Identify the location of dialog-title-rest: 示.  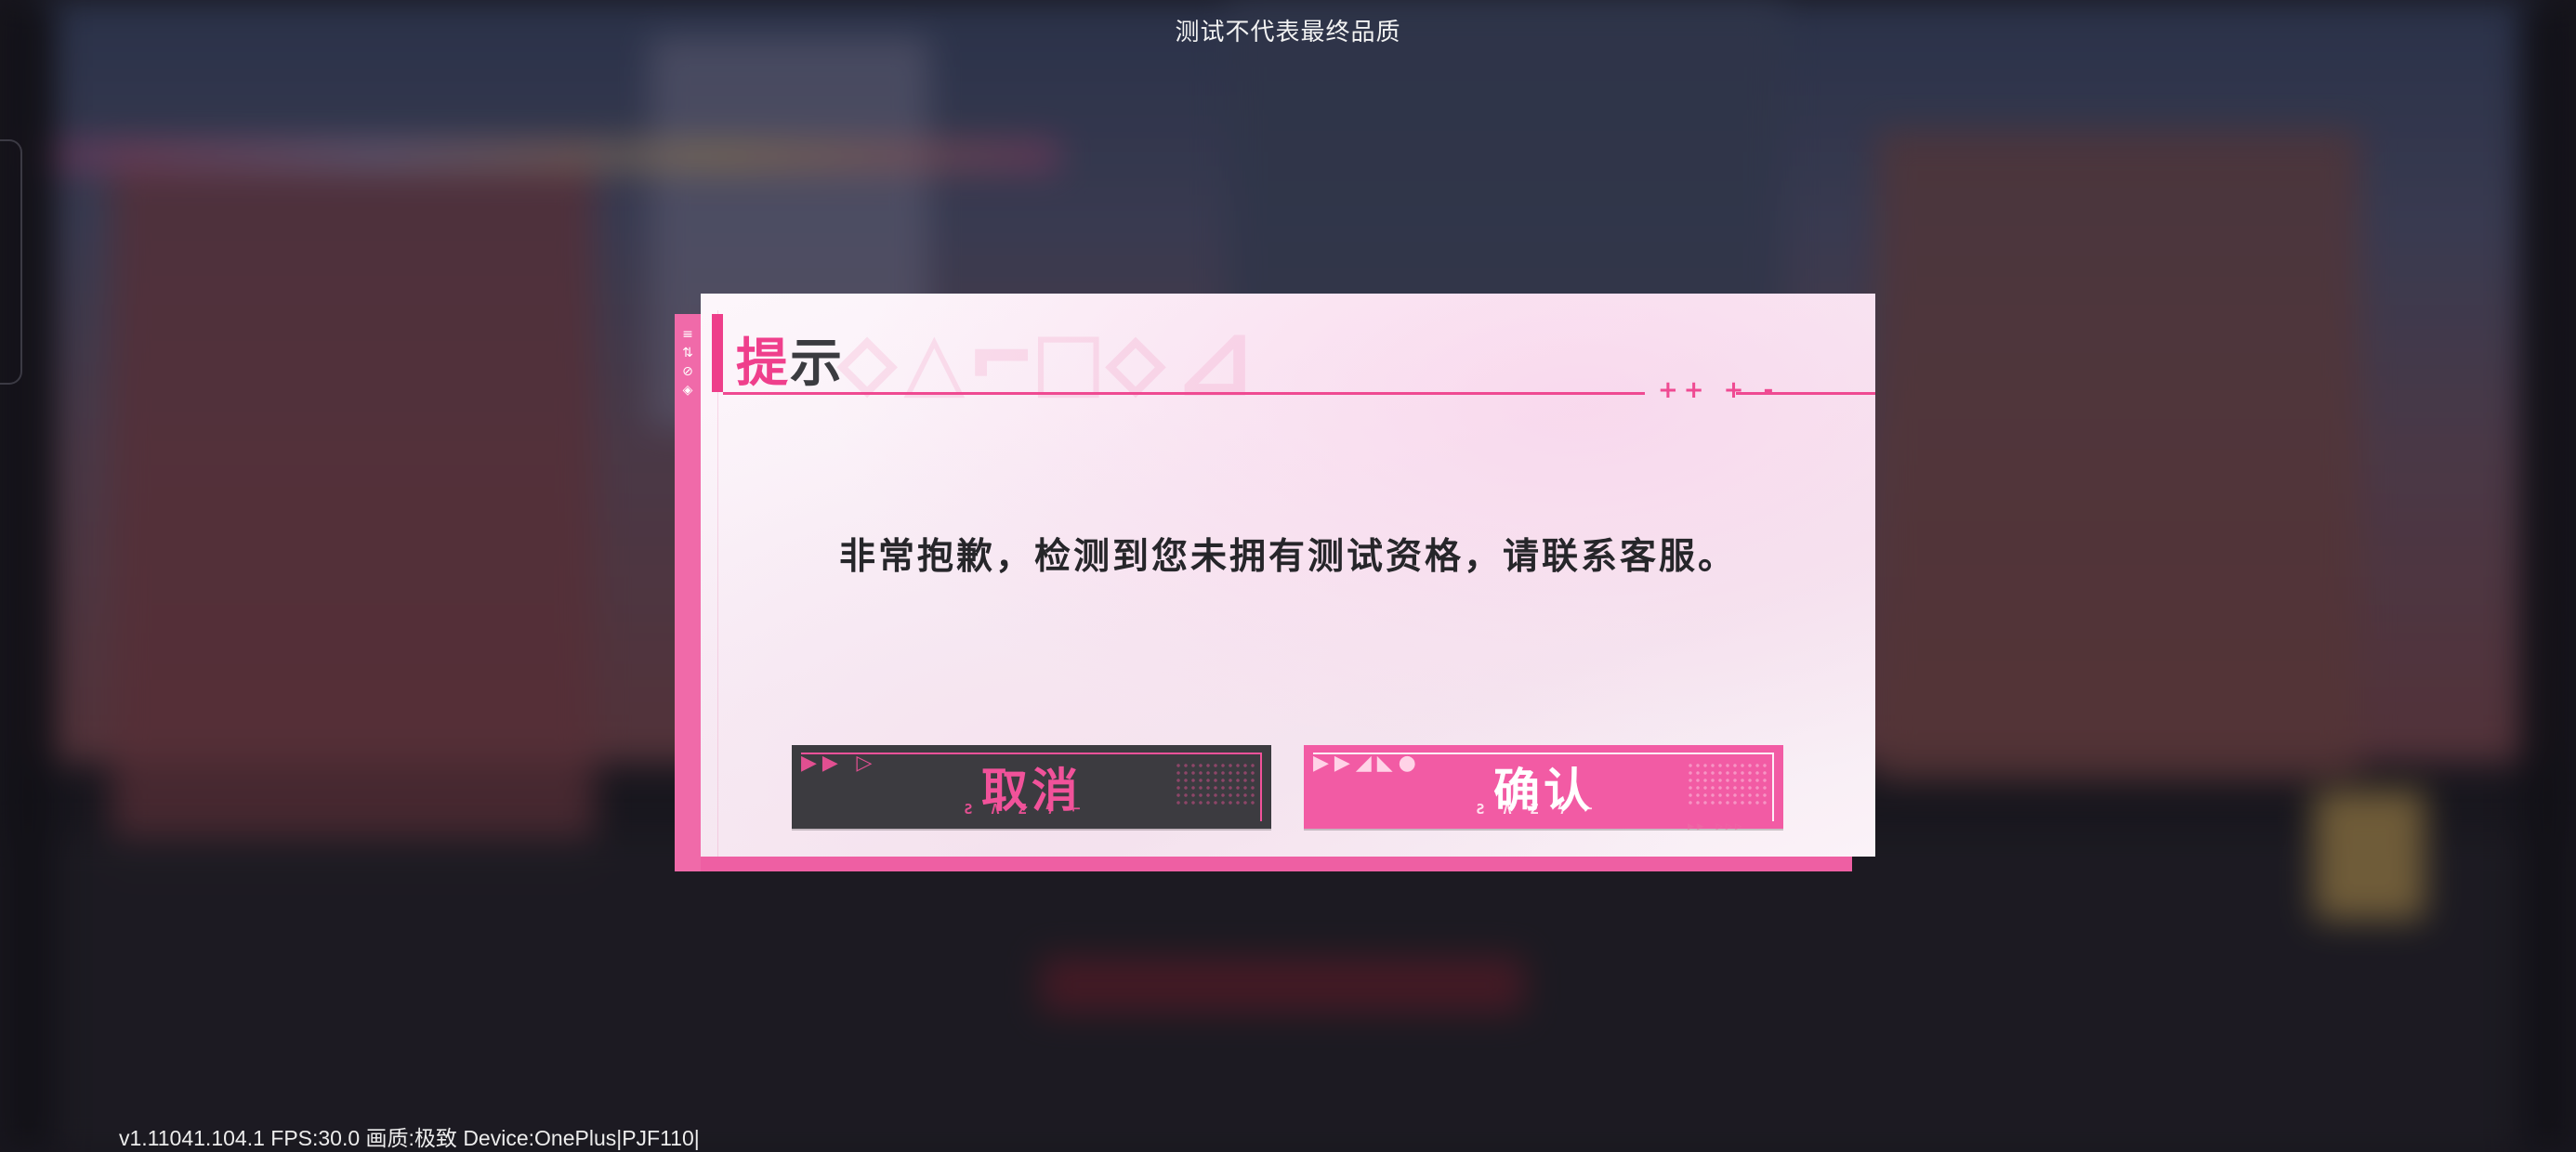
(817, 363).